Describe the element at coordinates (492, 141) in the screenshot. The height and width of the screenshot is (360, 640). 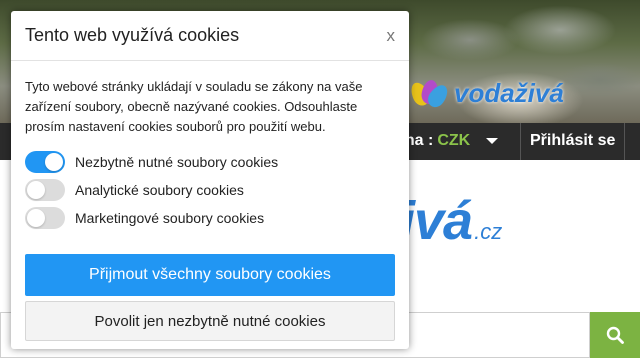
I see `chevron-down-icon` at that location.